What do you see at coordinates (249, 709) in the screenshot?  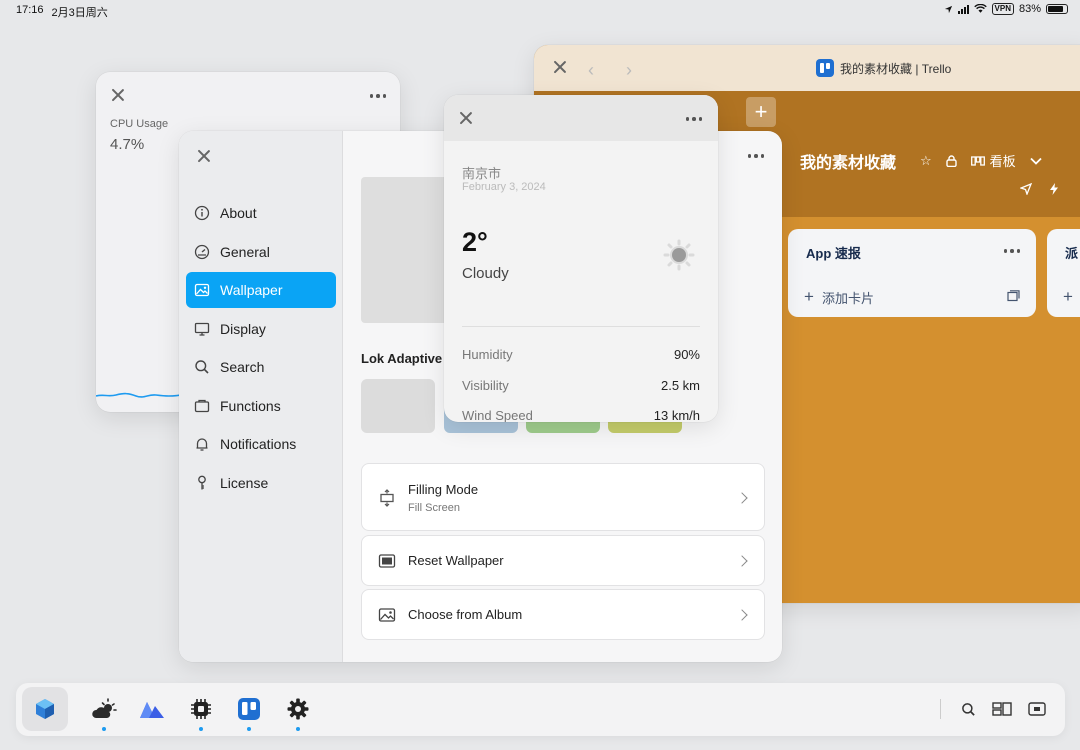 I see `trello-app-icon` at bounding box center [249, 709].